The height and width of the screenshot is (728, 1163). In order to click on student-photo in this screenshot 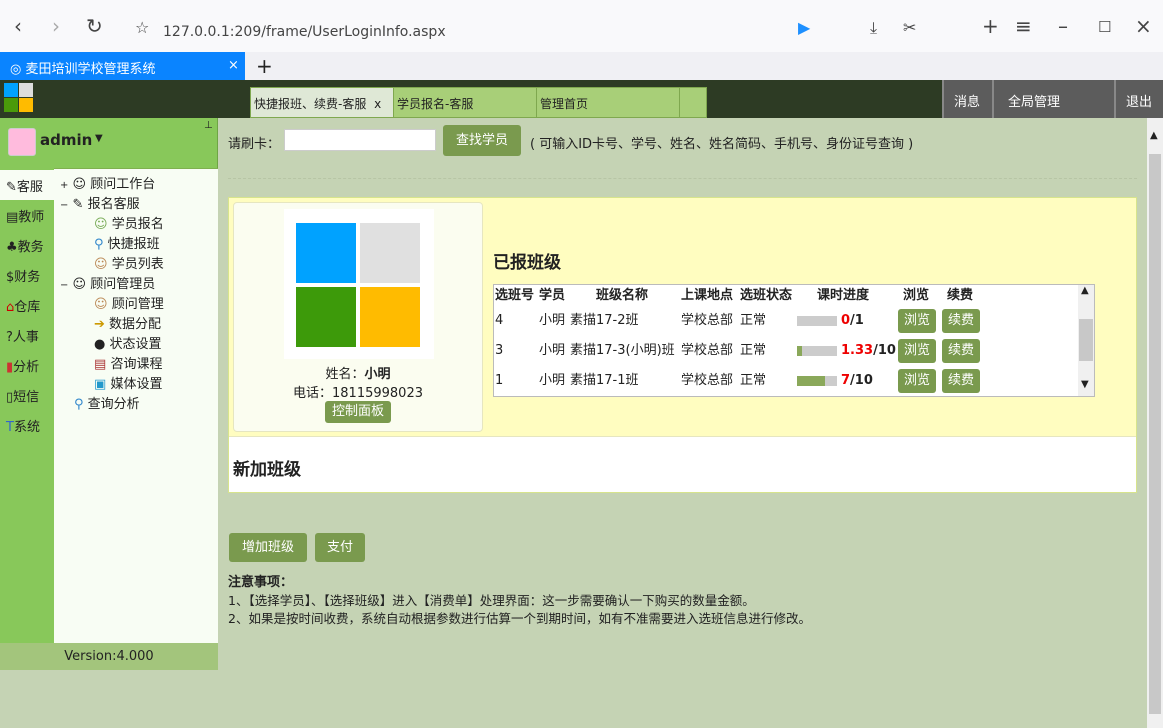, I will do `click(359, 284)`.